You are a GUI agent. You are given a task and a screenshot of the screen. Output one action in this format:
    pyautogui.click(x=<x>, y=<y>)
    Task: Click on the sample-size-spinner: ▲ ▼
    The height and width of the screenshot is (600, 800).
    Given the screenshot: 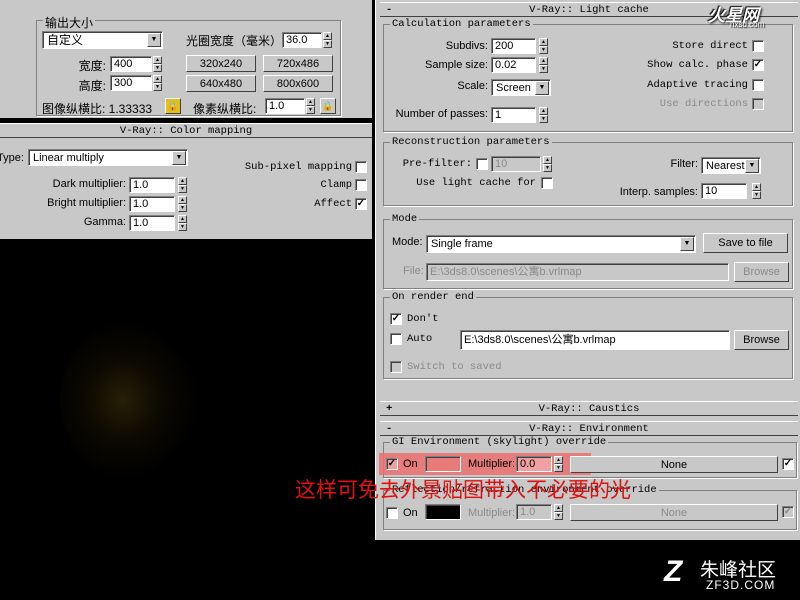 What is the action you would take?
    pyautogui.click(x=543, y=65)
    